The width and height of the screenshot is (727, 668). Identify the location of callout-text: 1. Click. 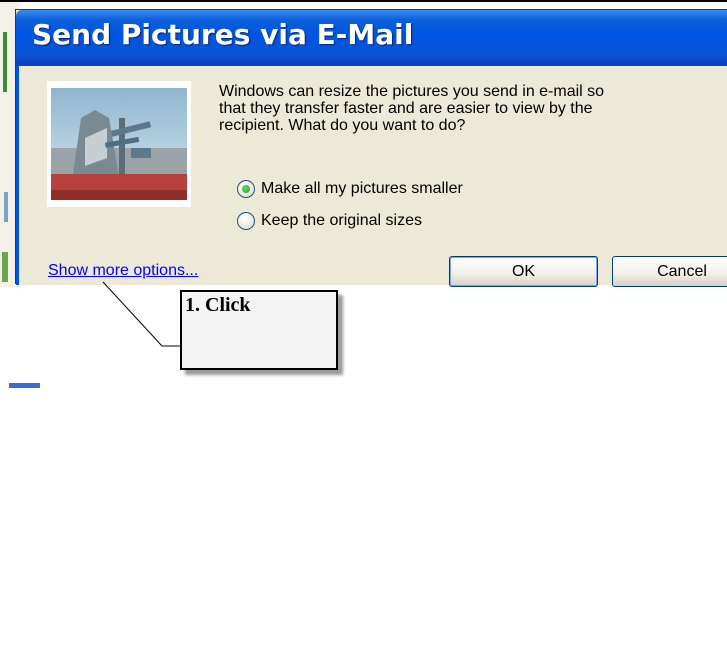
(218, 305).